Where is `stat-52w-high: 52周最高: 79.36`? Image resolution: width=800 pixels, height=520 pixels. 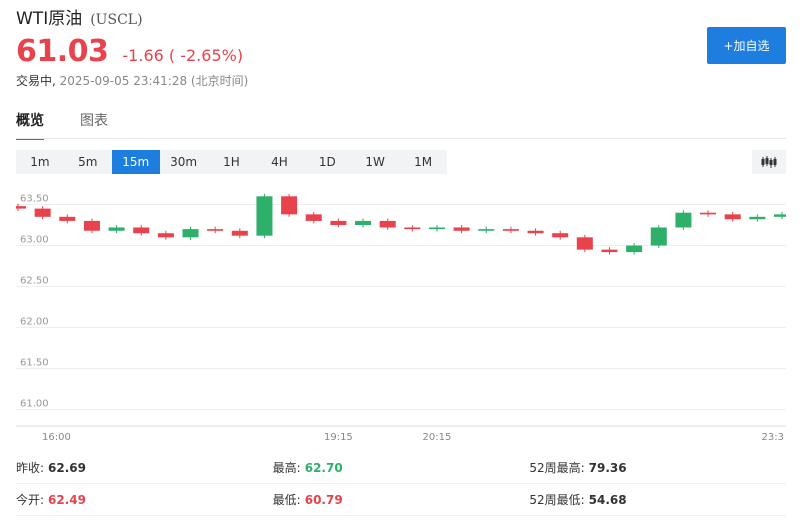 stat-52w-high: 52周最高: 79.36 is located at coordinates (578, 468).